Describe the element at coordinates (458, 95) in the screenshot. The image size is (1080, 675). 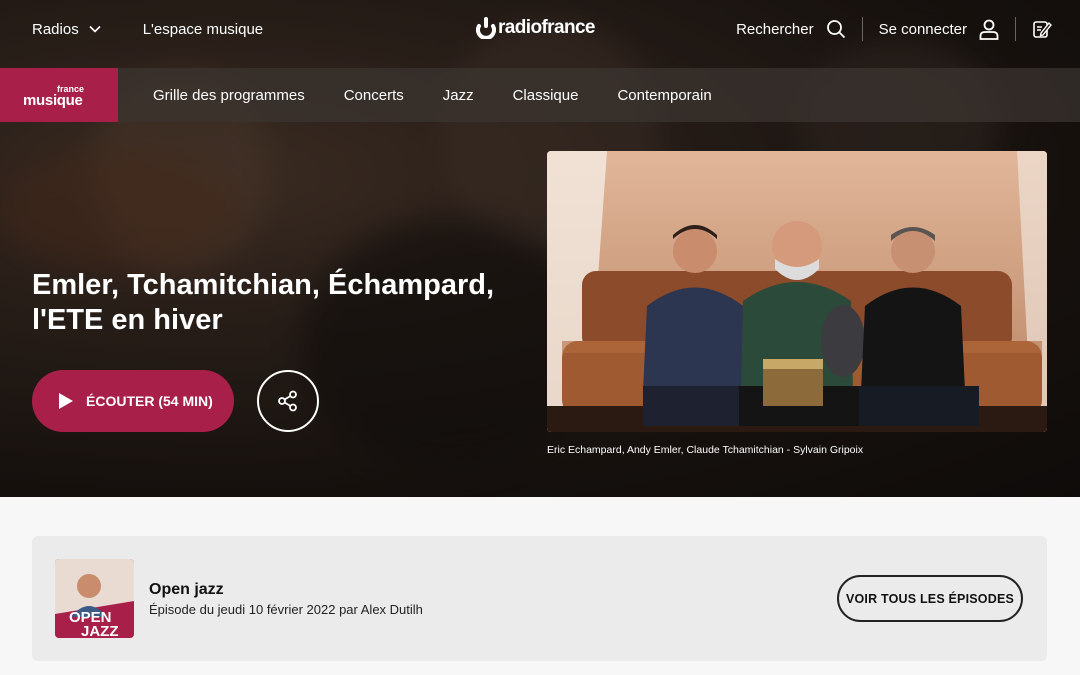
I see `nav-item-jazz: Jazz` at that location.